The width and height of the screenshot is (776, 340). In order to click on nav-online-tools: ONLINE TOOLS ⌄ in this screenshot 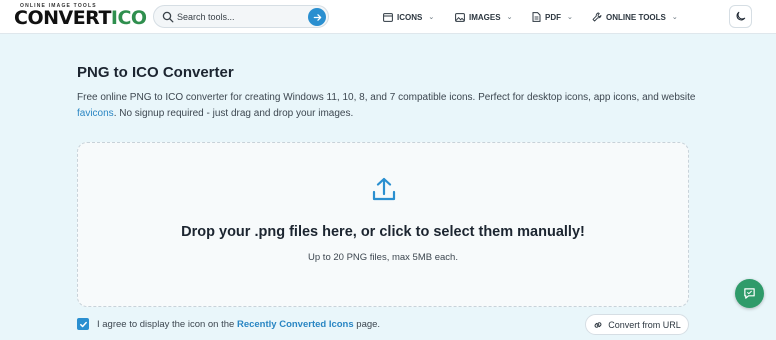, I will do `click(635, 17)`.